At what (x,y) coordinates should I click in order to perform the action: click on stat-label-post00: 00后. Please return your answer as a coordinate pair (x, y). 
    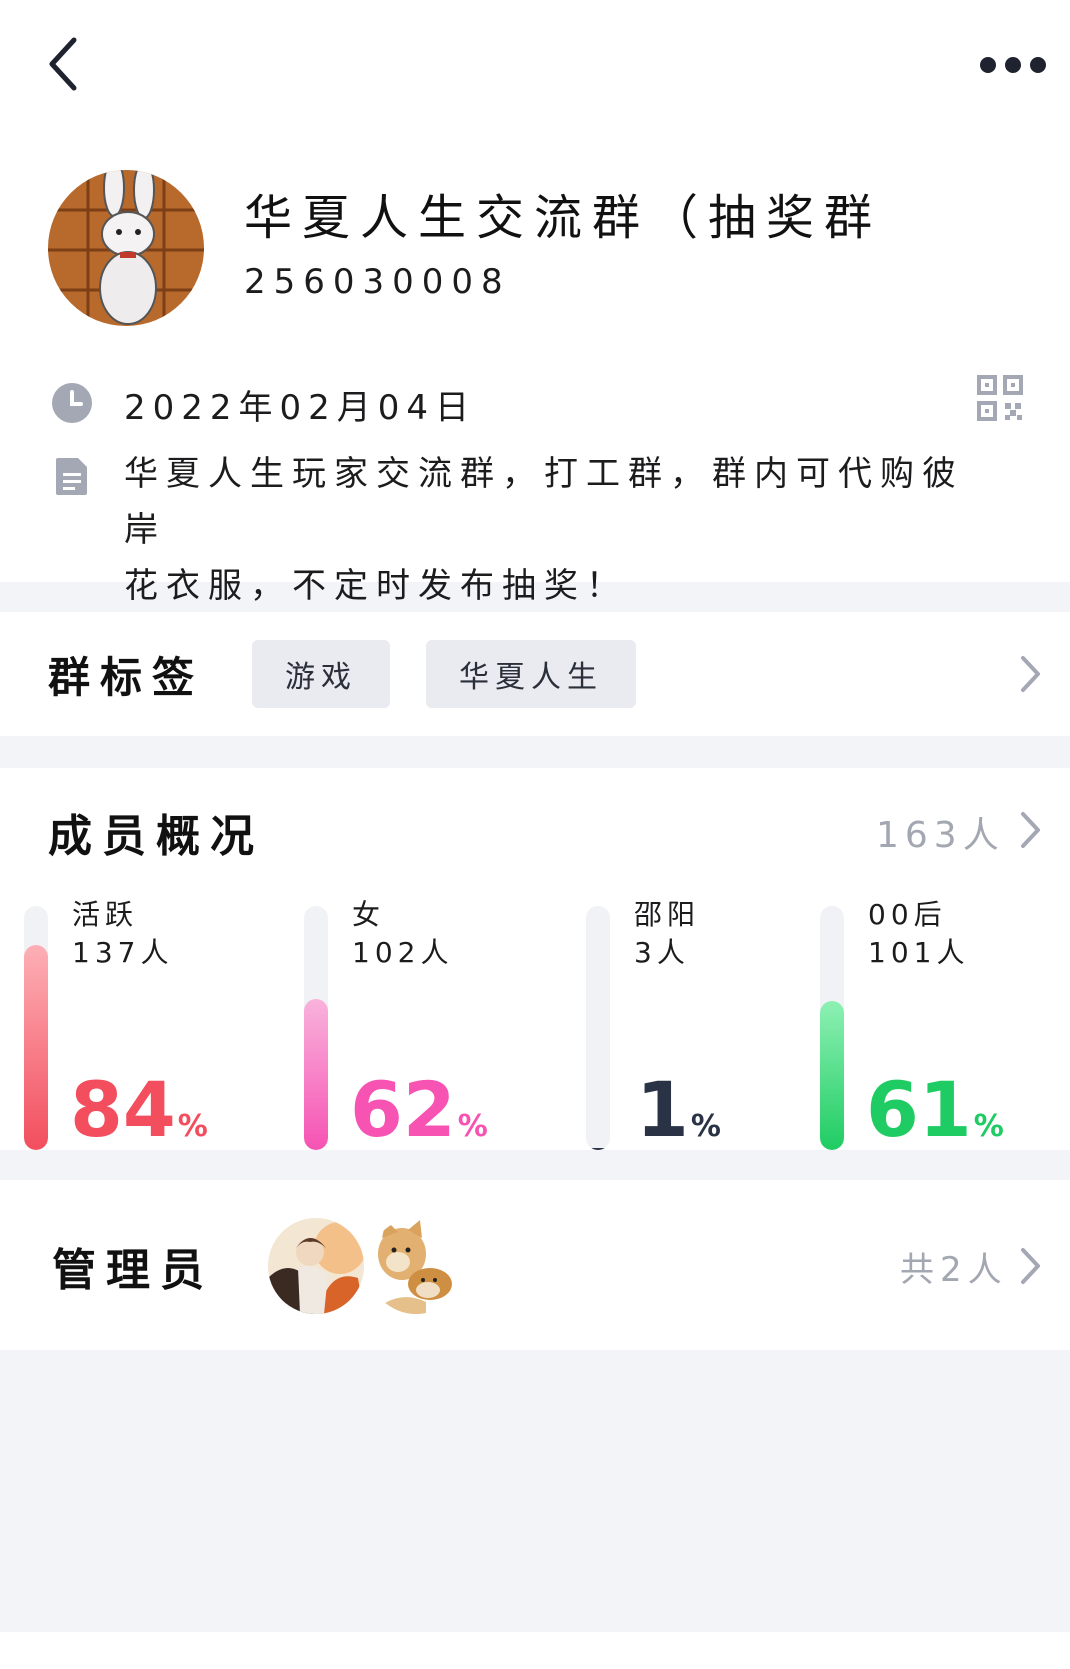
    Looking at the image, I should click on (907, 914).